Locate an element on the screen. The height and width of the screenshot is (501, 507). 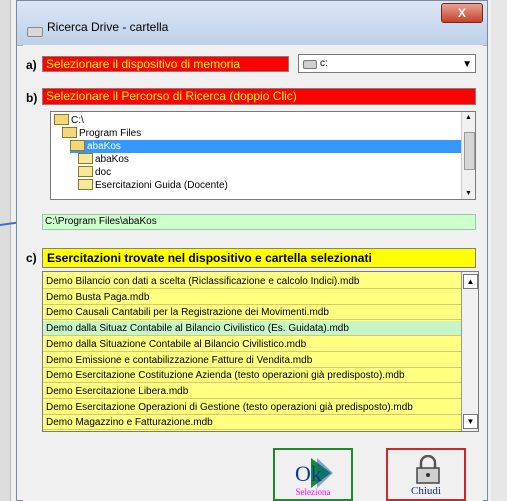
close-button: Chiudi is located at coordinates (426, 474).